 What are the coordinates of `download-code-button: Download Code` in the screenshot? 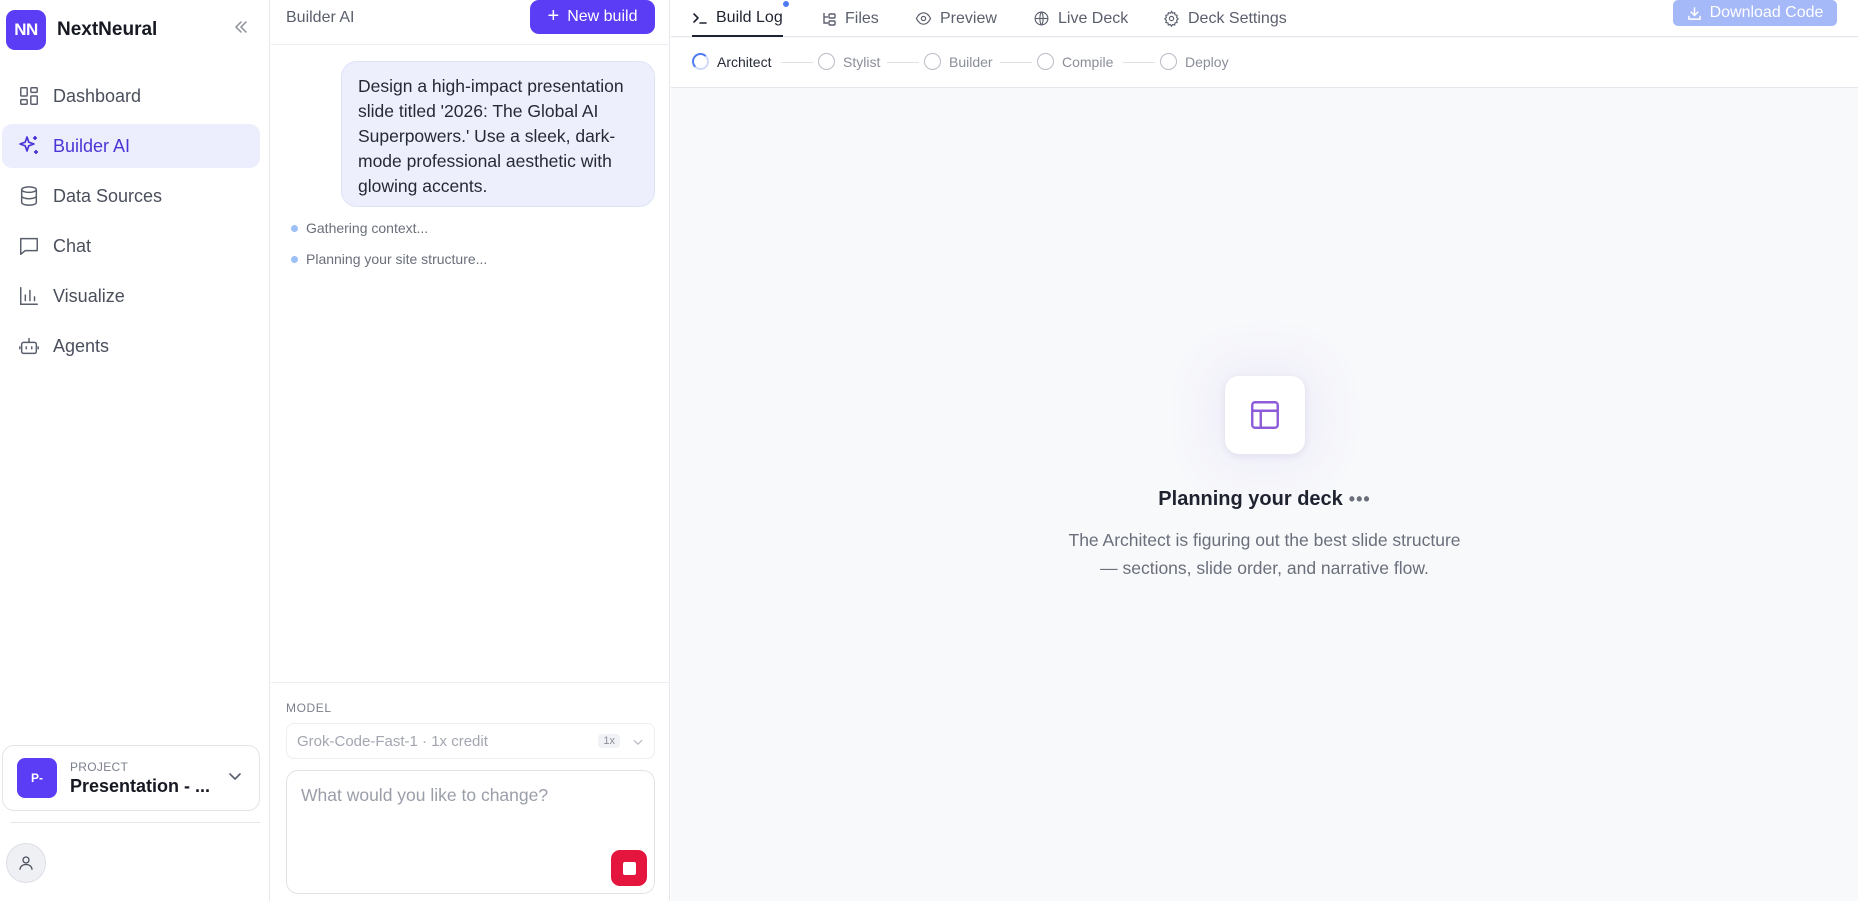 It's located at (1755, 13).